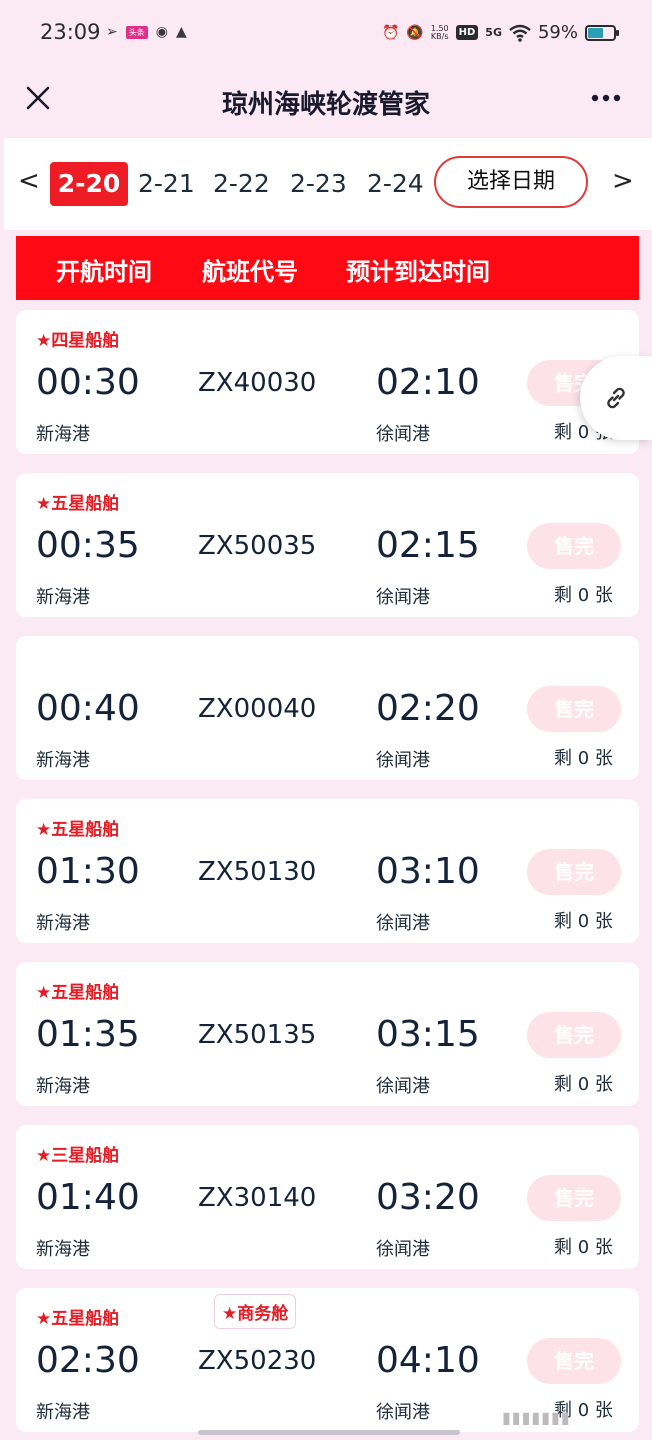 This screenshot has width=652, height=1440. What do you see at coordinates (29, 181) in the screenshot?
I see `prev-date-button: <` at bounding box center [29, 181].